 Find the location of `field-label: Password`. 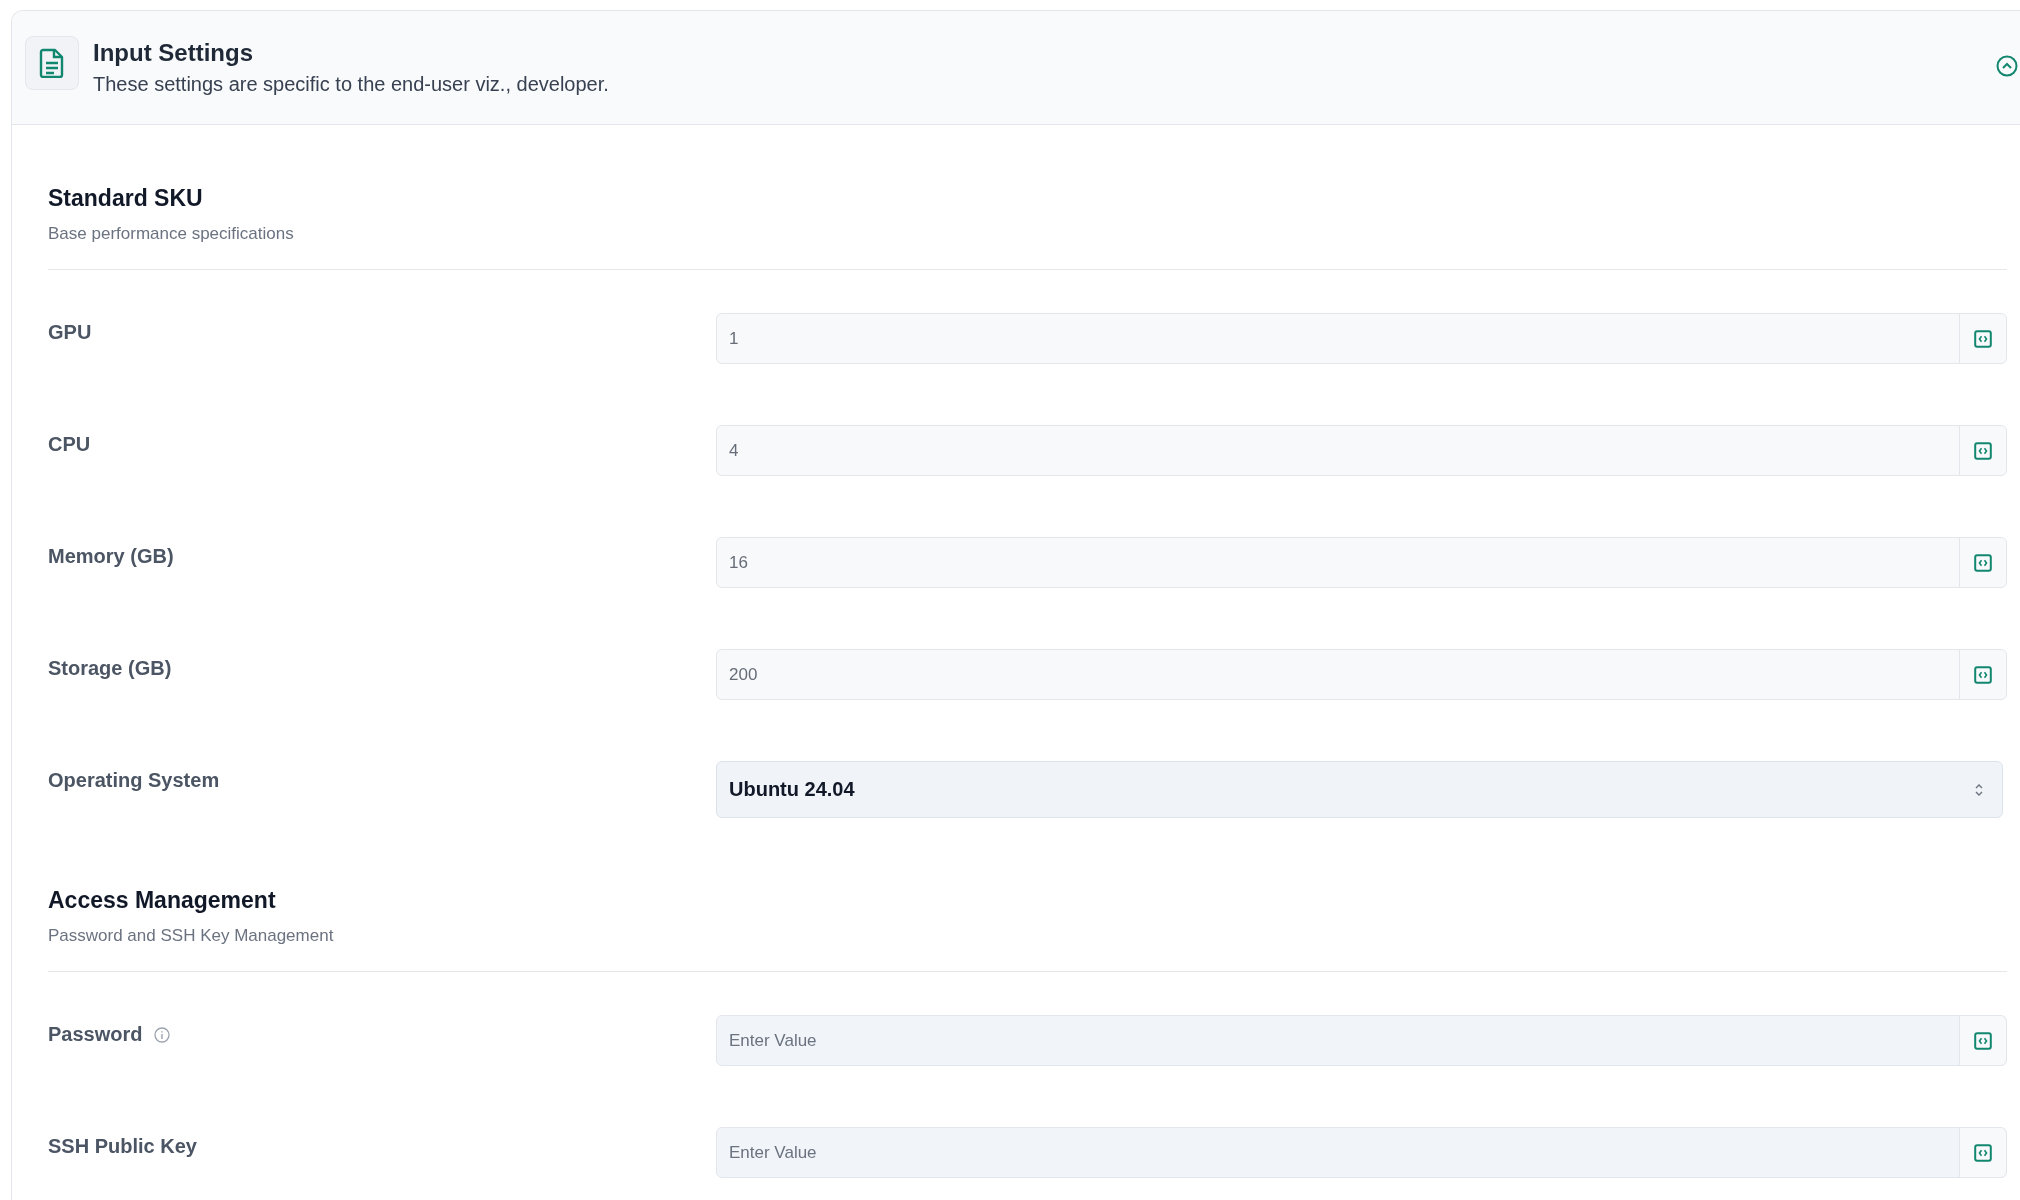

field-label: Password is located at coordinates (95, 1034).